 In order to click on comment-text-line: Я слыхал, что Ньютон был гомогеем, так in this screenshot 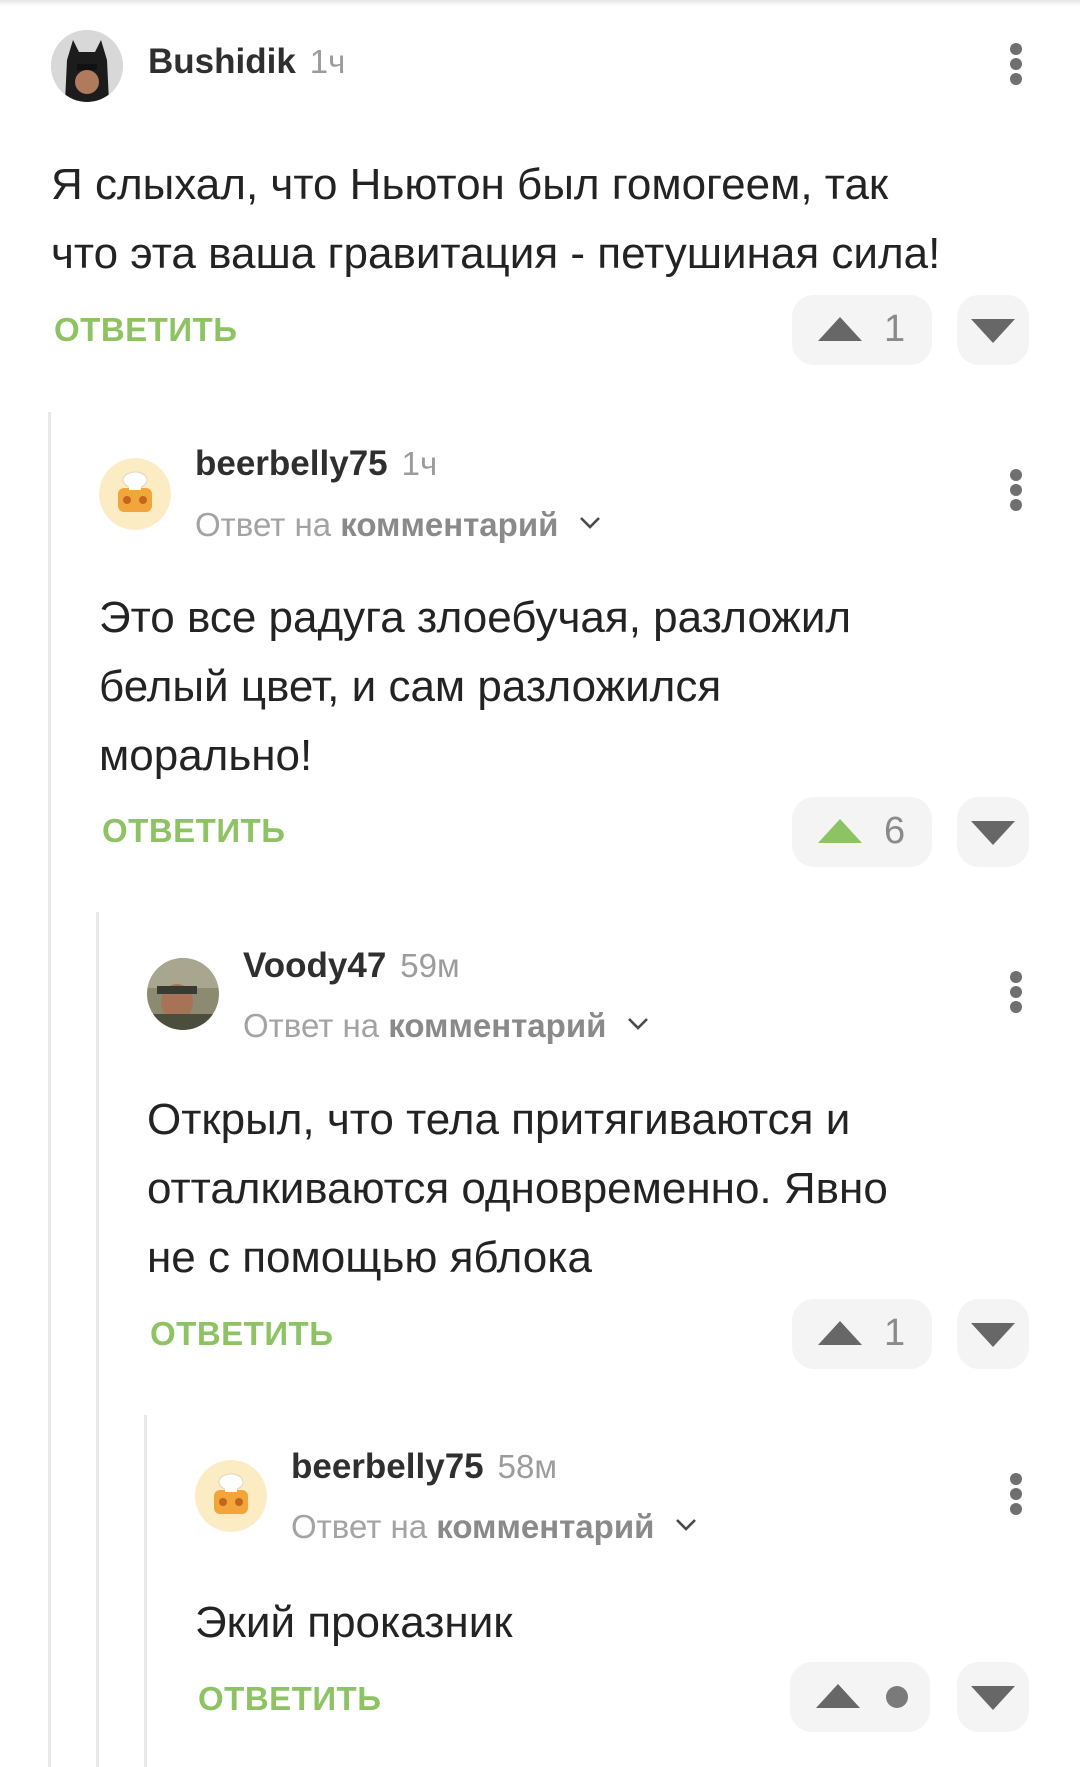, I will do `click(470, 184)`.